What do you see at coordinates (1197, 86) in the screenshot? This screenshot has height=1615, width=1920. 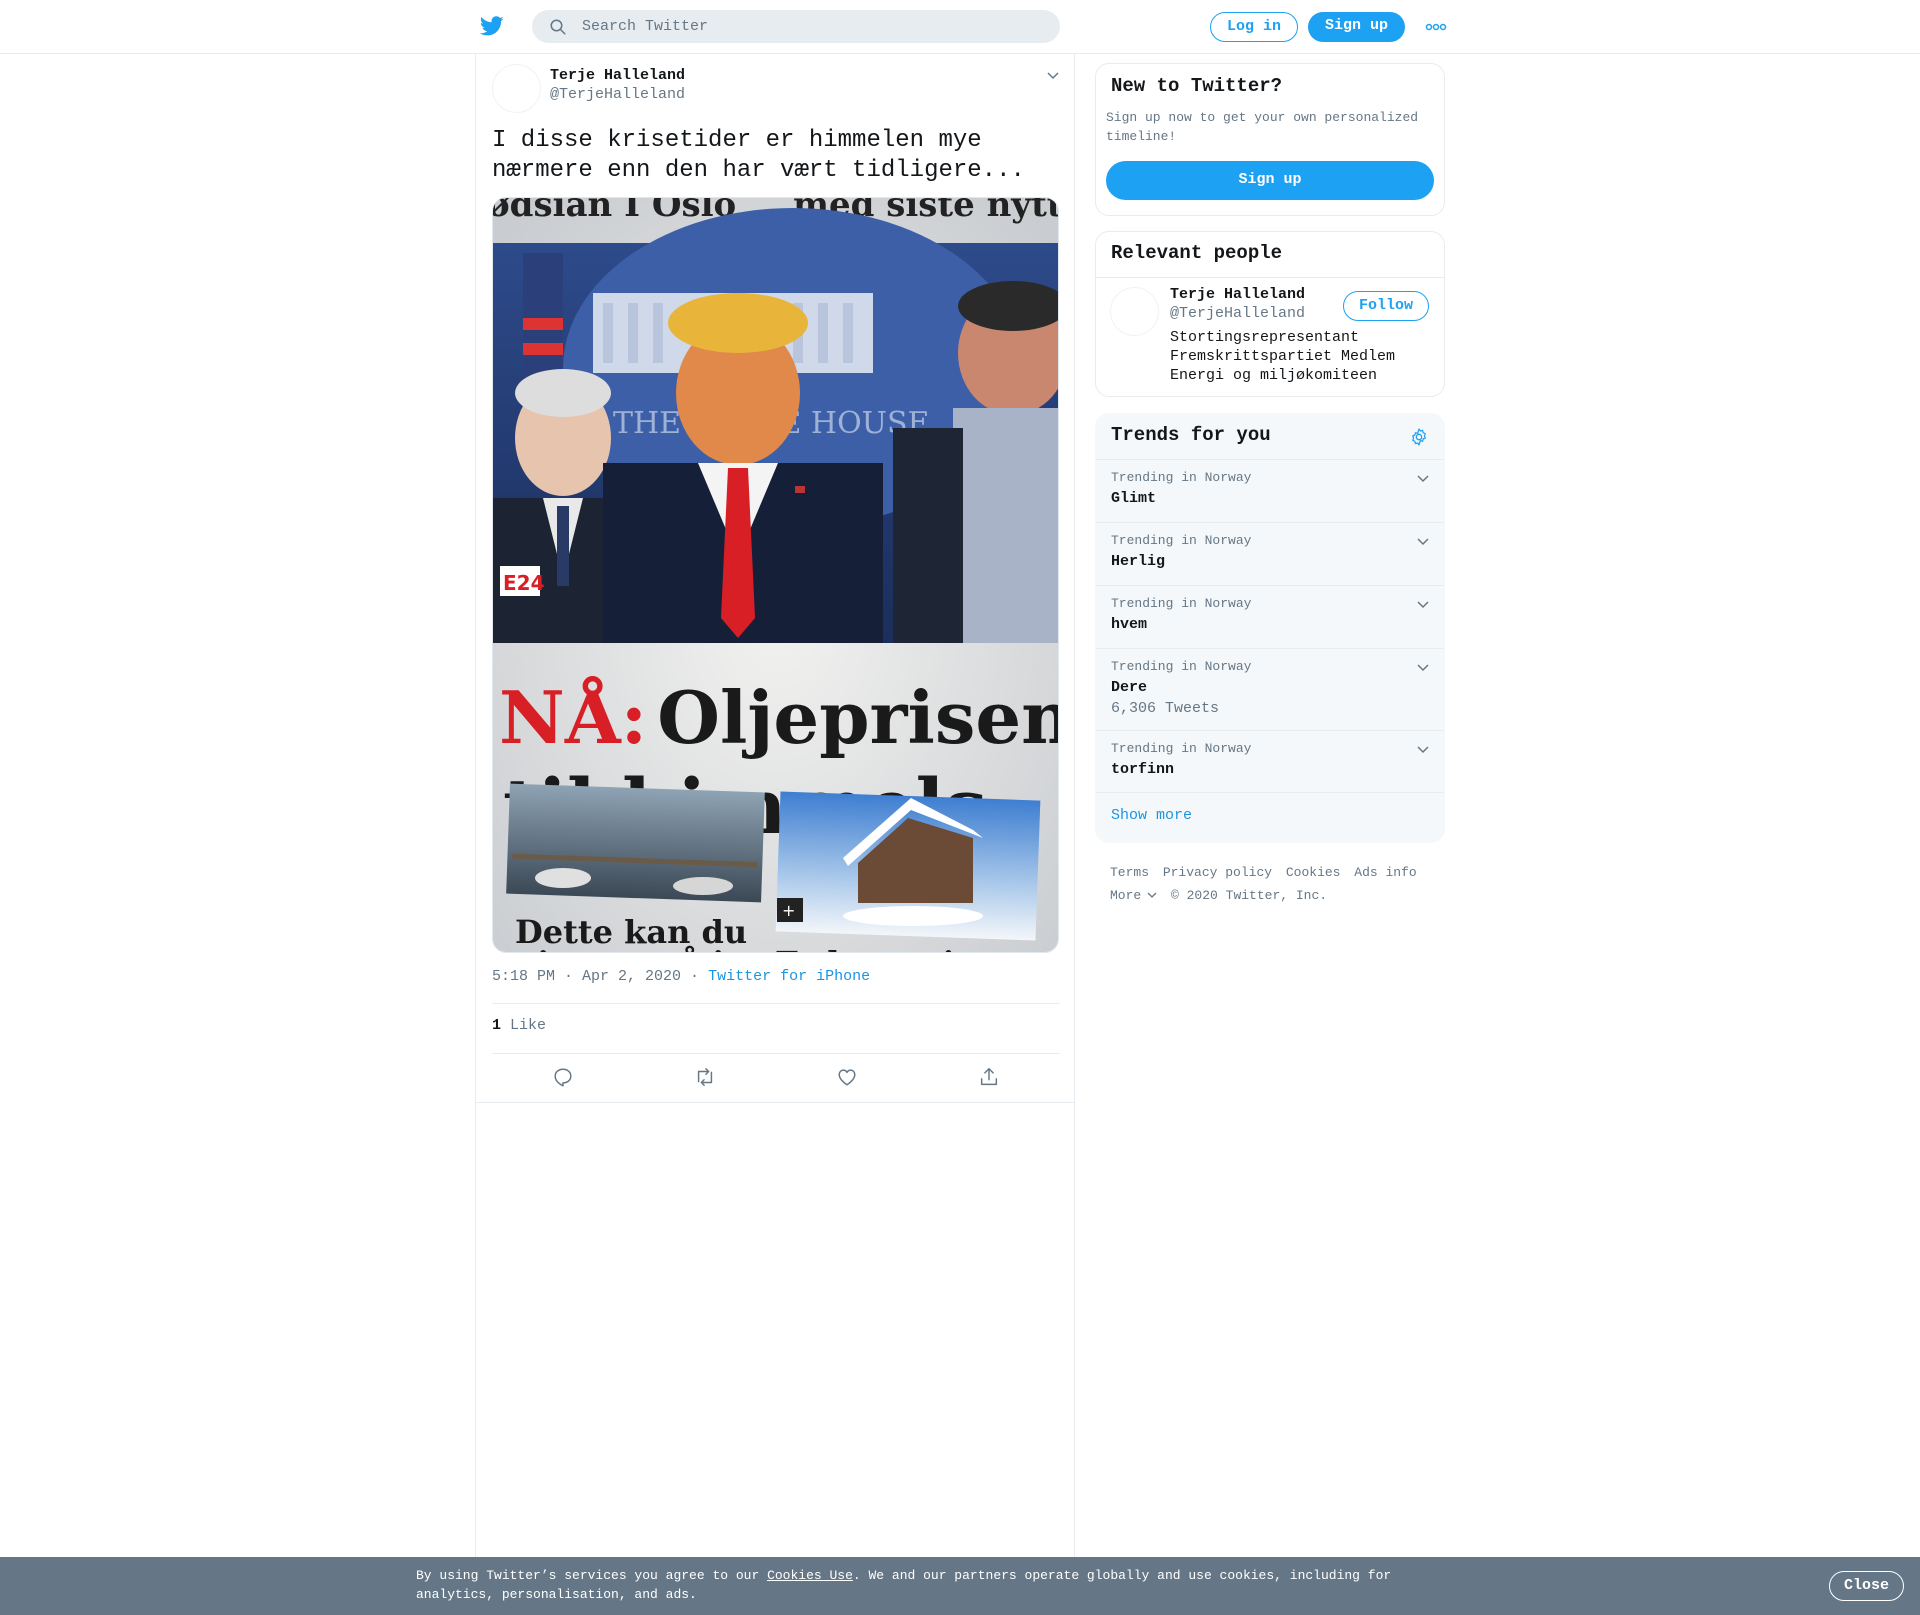 I see `new-to-twitter-title: New to Twitter?` at bounding box center [1197, 86].